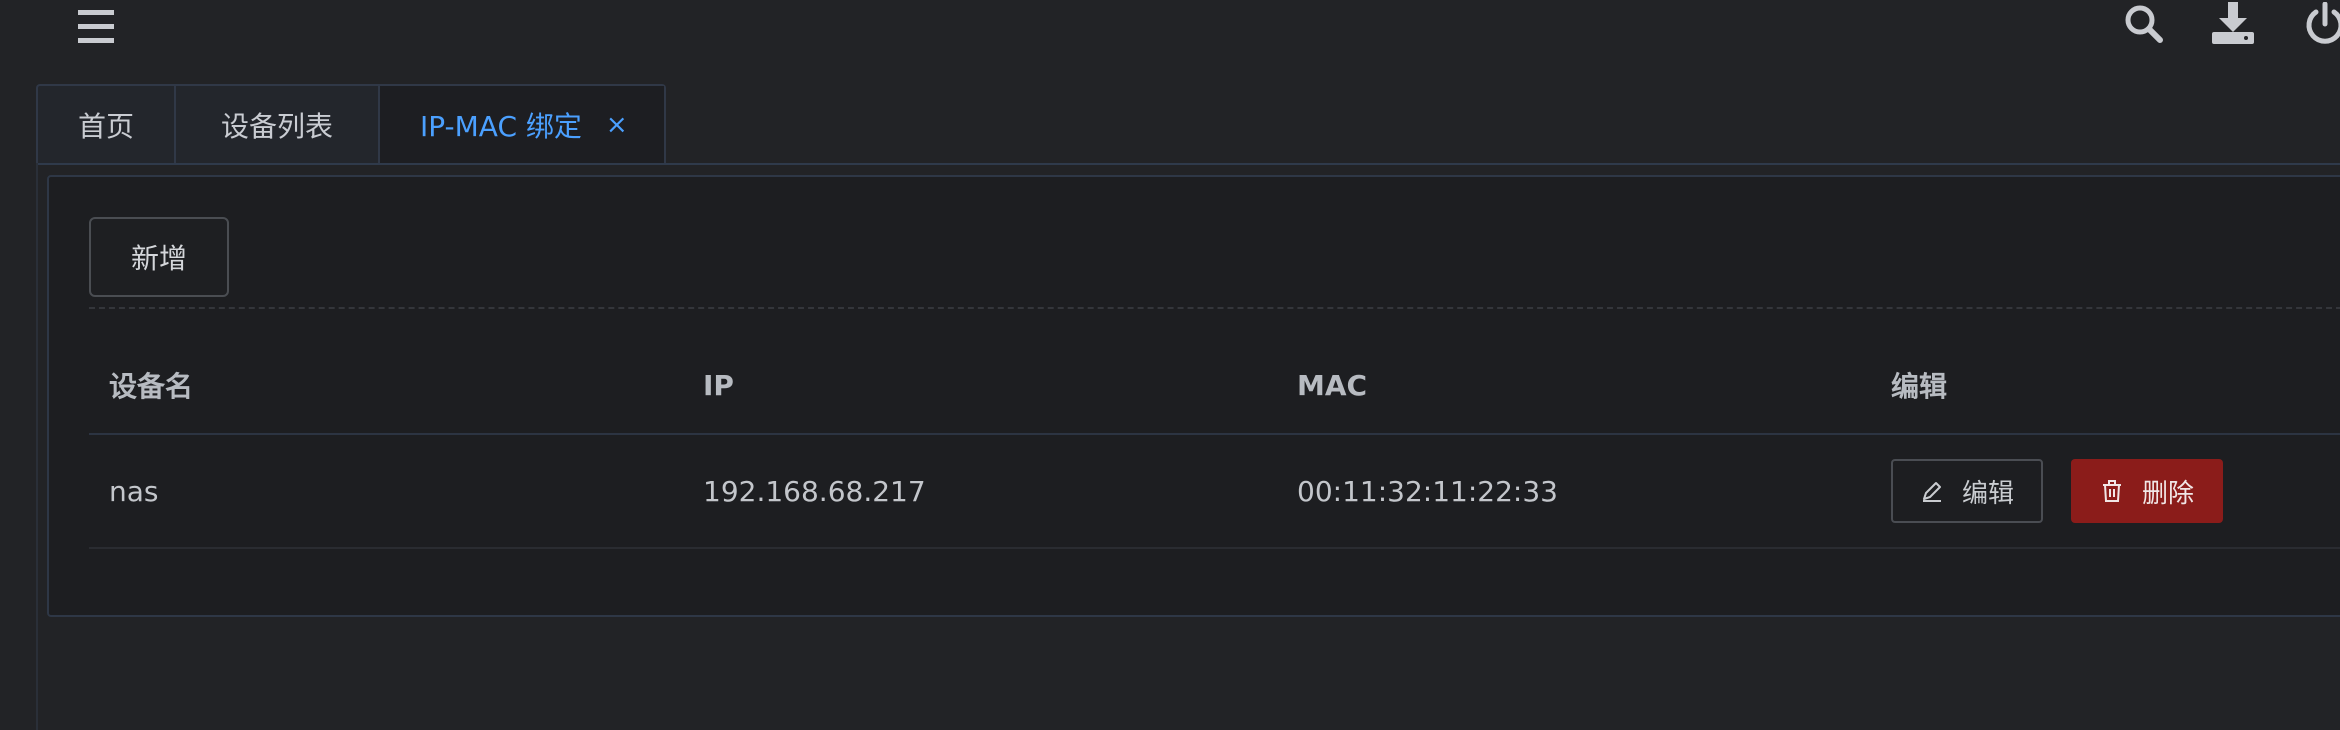  I want to click on edit-button: 编辑, so click(1967, 491).